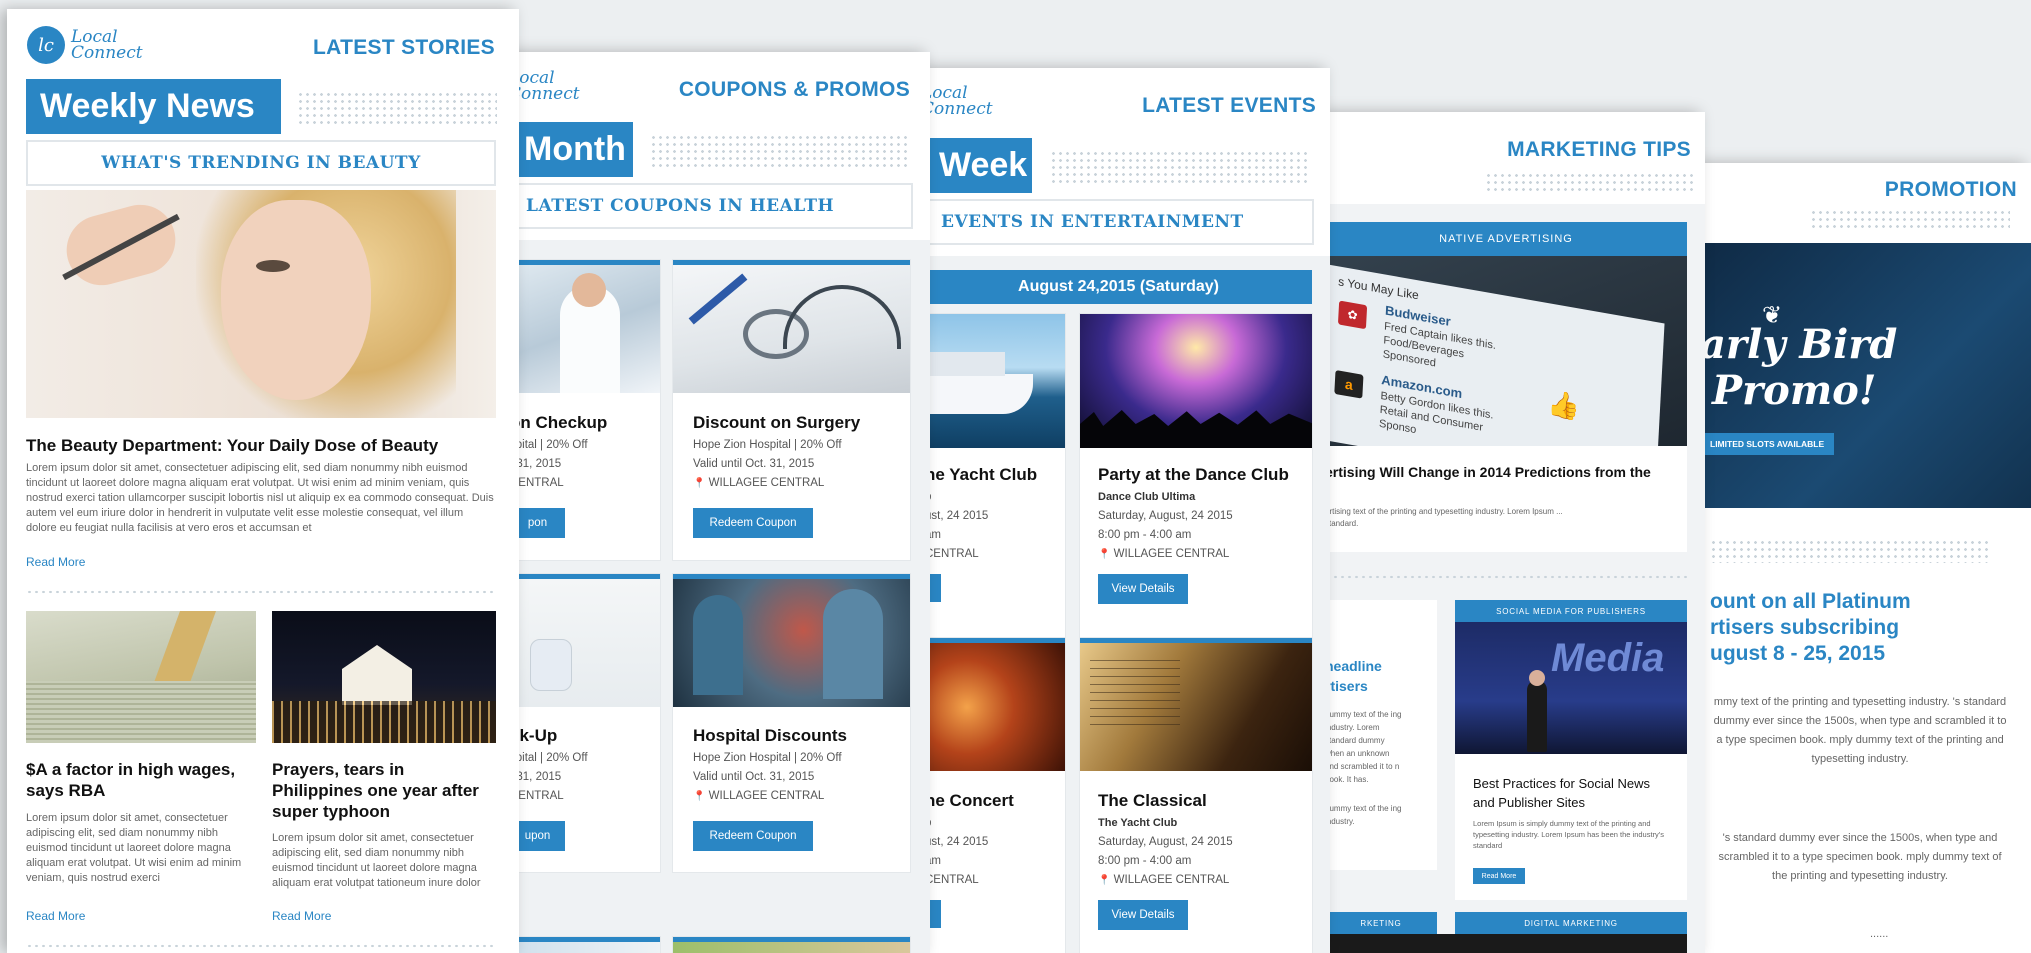 This screenshot has height=953, width=2031. Describe the element at coordinates (767, 758) in the screenshot. I see `coupon-meta-line-1: Hope Zion Hospital | 20% Off` at that location.